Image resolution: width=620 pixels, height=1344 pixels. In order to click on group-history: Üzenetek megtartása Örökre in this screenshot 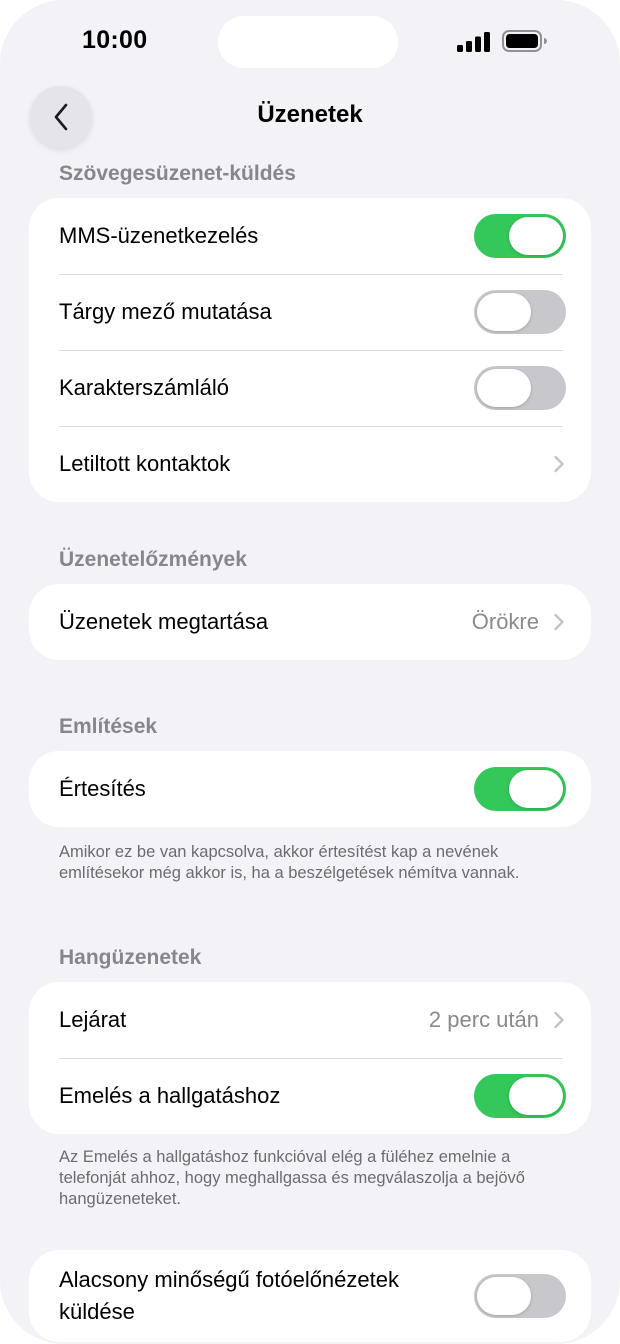, I will do `click(310, 622)`.